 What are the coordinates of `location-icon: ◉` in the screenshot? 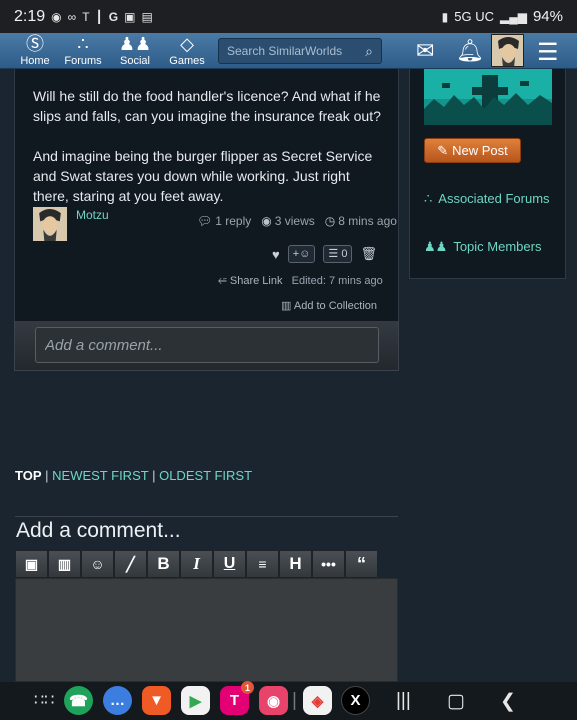 It's located at (56, 16).